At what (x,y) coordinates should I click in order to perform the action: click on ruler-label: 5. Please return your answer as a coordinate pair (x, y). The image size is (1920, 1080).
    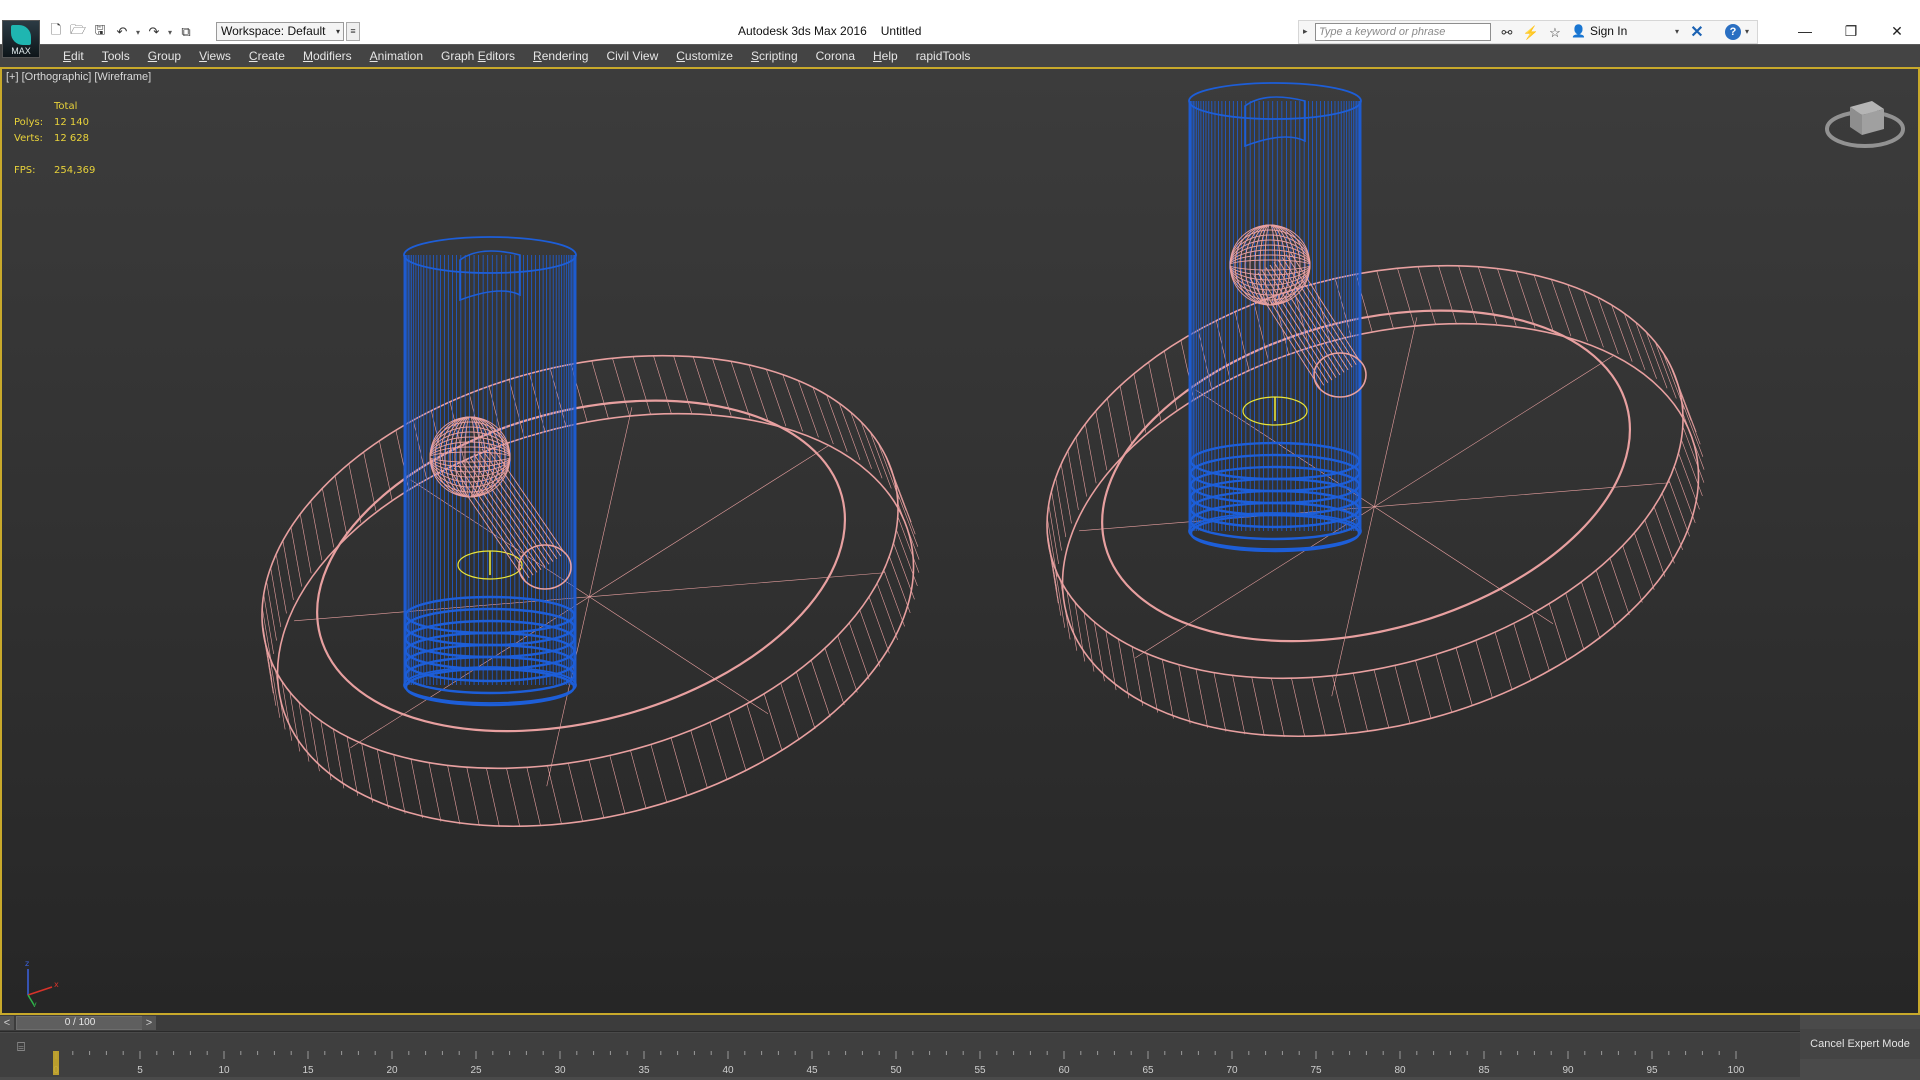
    Looking at the image, I should click on (140, 1070).